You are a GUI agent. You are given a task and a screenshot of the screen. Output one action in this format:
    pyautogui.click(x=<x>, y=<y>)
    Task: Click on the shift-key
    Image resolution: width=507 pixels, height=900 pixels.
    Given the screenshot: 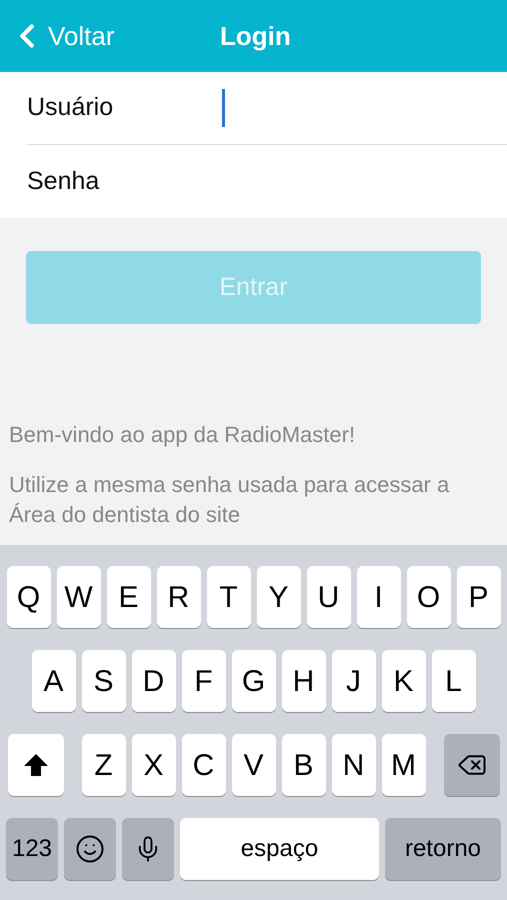 What is the action you would take?
    pyautogui.click(x=36, y=765)
    